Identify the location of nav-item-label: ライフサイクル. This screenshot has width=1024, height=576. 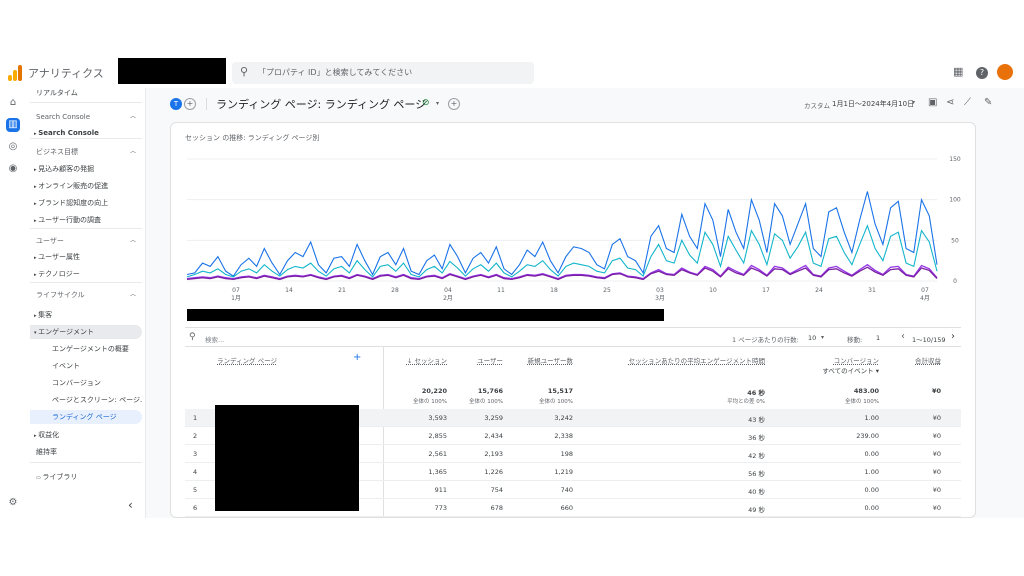
(60, 295).